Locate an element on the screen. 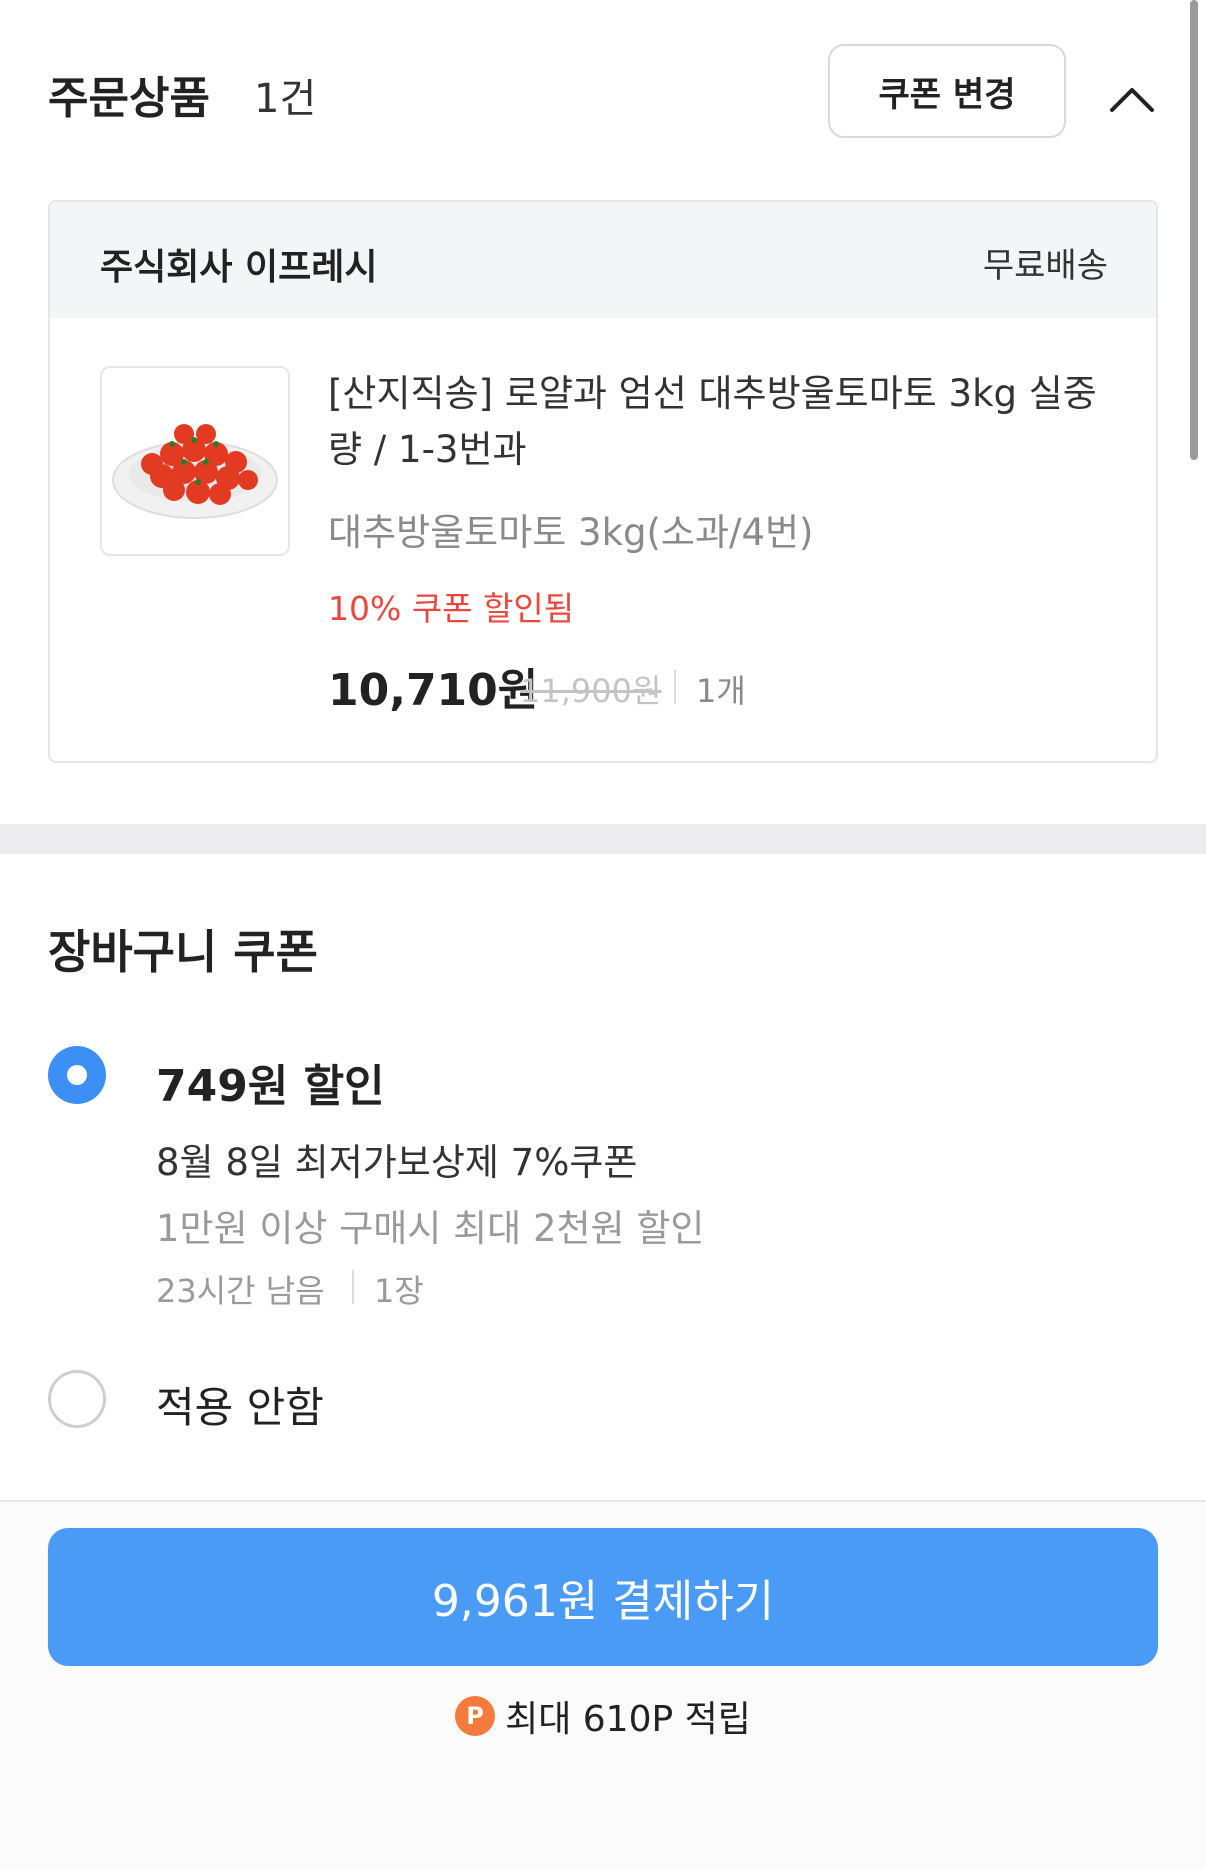 The height and width of the screenshot is (1869, 1206). coupon-discount-tag: 10% 쿠폰 할인됨 is located at coordinates (451, 608).